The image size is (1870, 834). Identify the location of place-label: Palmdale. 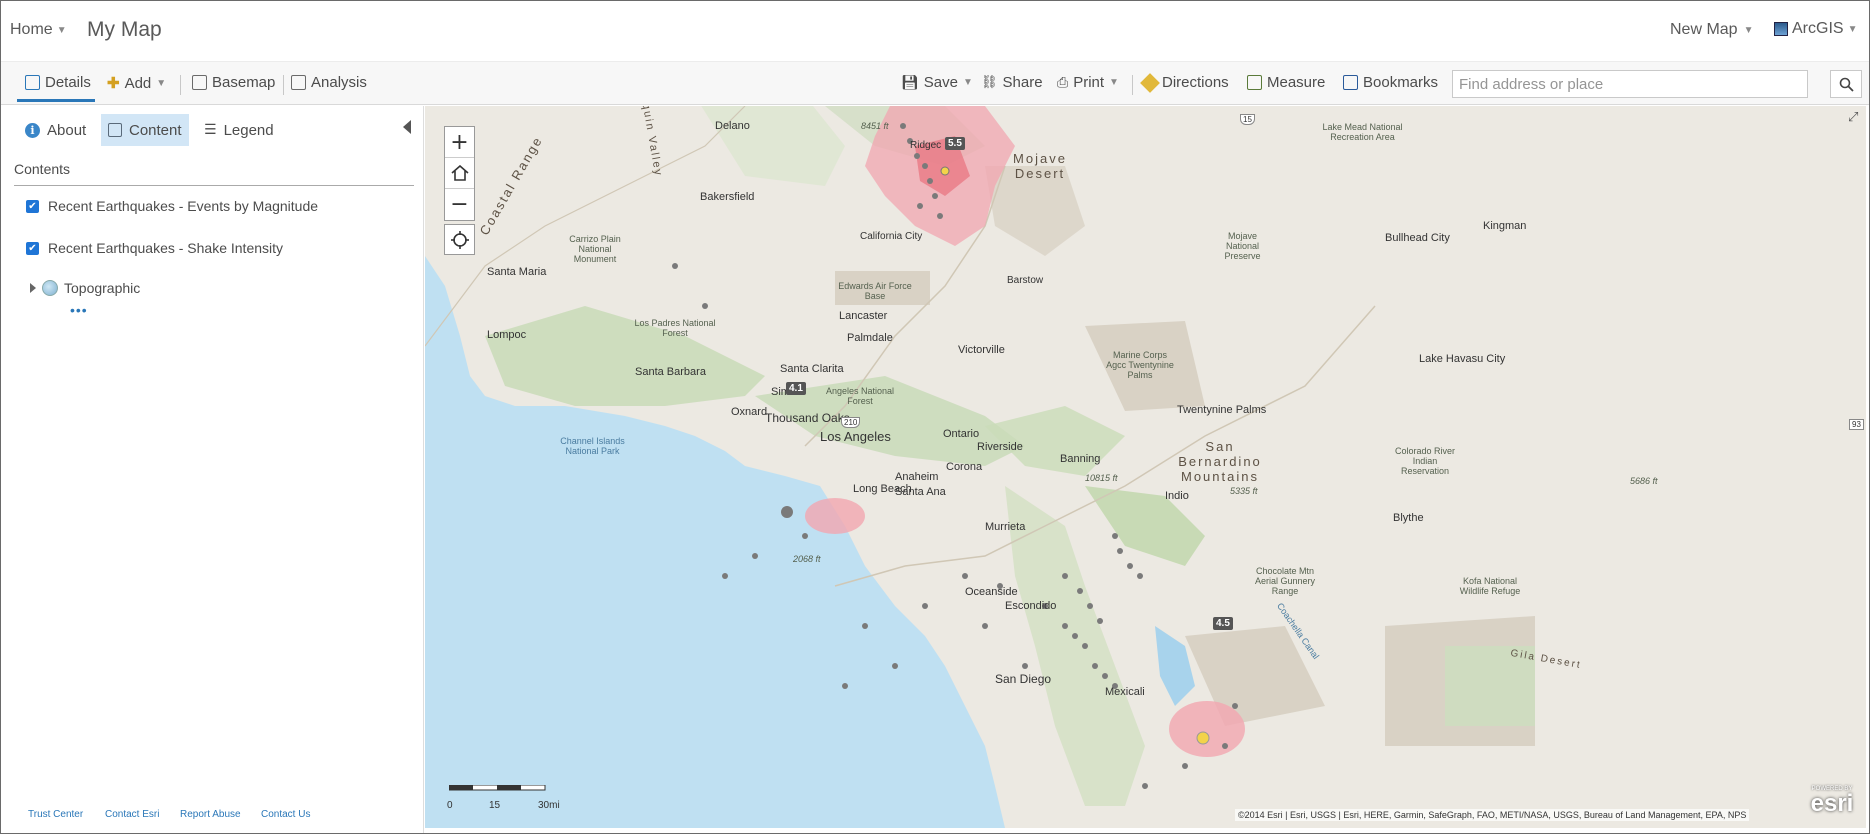
(870, 338).